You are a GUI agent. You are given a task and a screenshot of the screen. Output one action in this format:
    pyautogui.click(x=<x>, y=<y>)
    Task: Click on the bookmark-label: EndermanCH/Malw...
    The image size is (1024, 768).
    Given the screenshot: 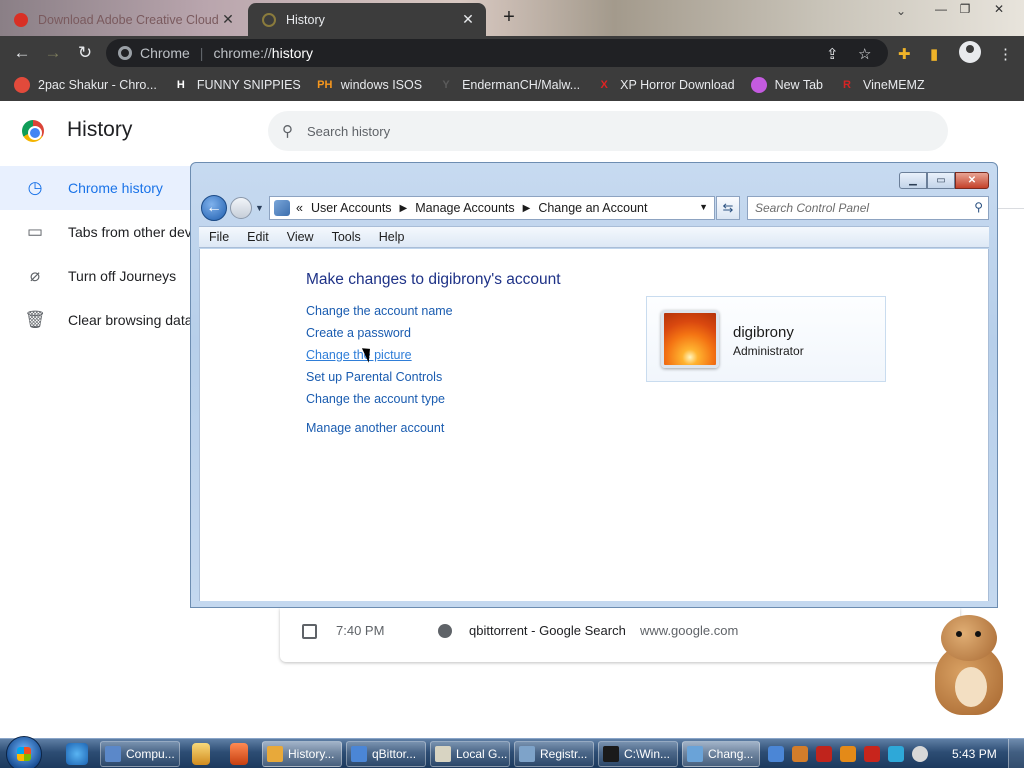 What is the action you would take?
    pyautogui.click(x=521, y=85)
    